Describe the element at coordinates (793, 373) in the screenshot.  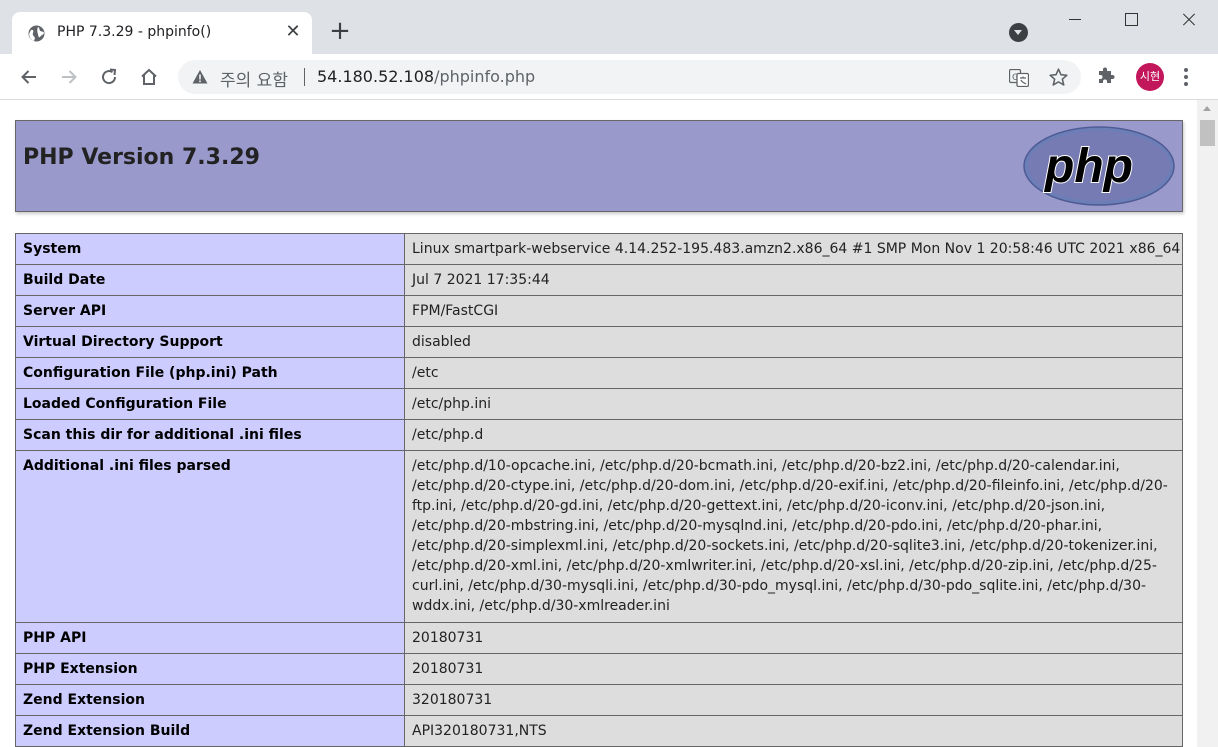
I see `row-value: /etc` at that location.